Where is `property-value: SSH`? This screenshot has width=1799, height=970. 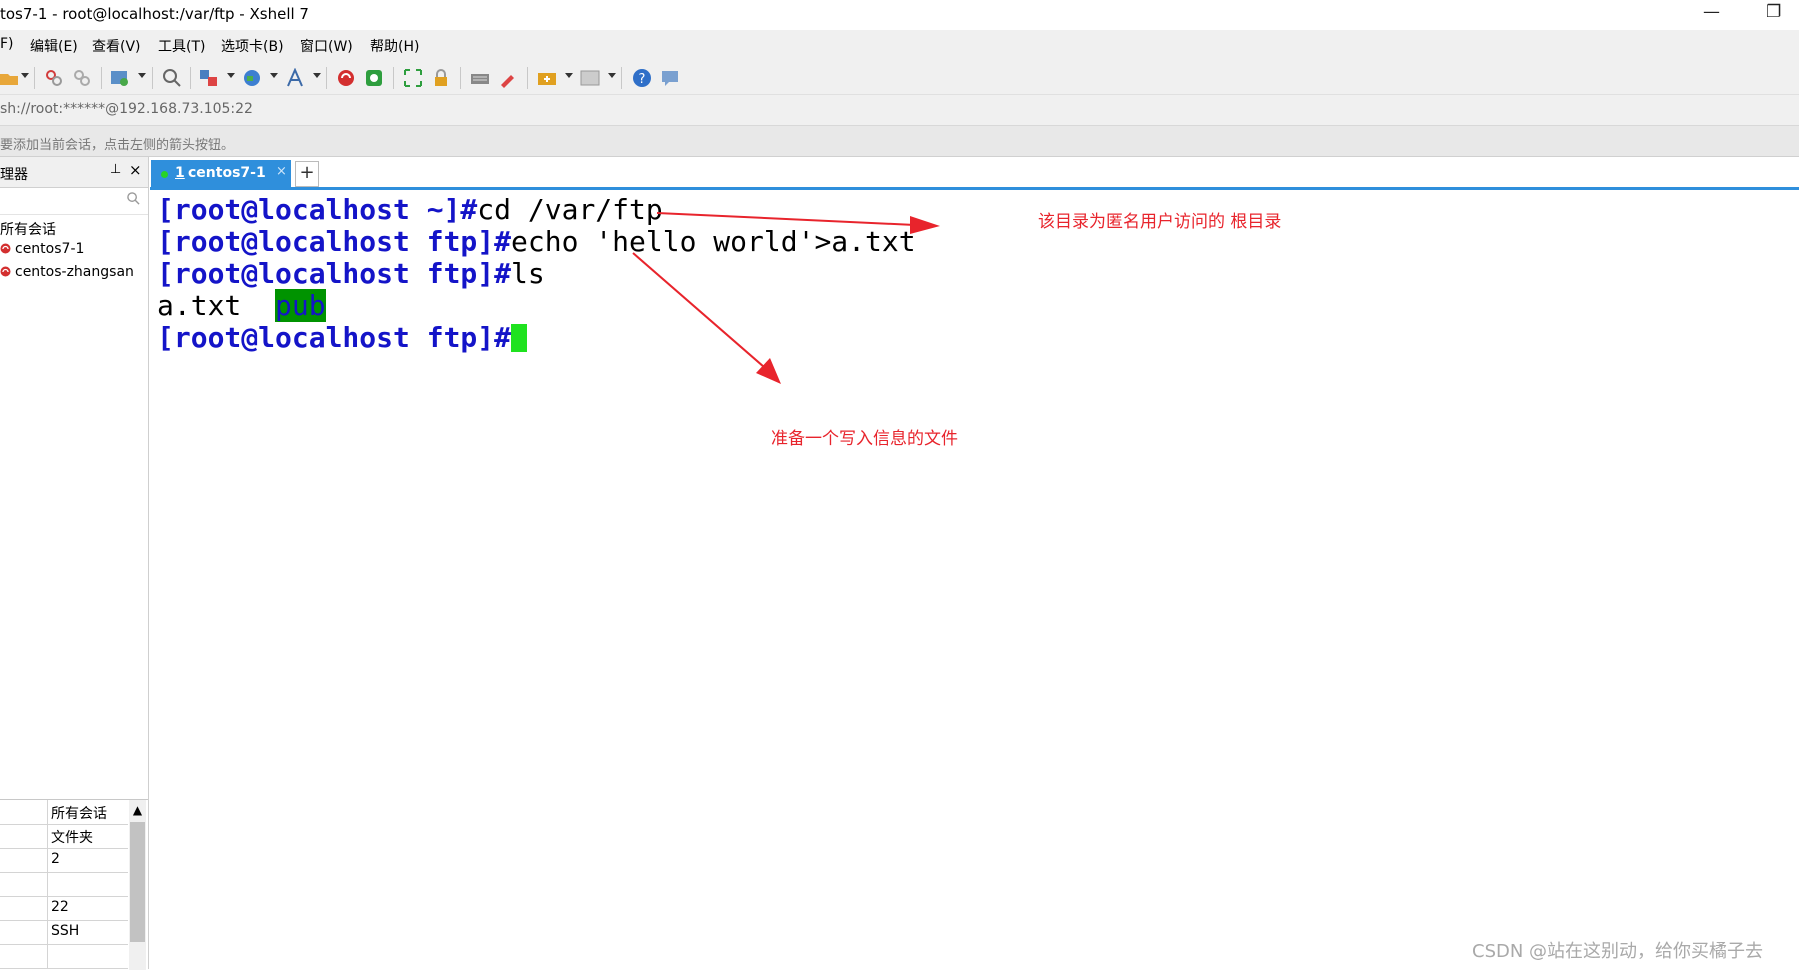
property-value: SSH is located at coordinates (65, 931).